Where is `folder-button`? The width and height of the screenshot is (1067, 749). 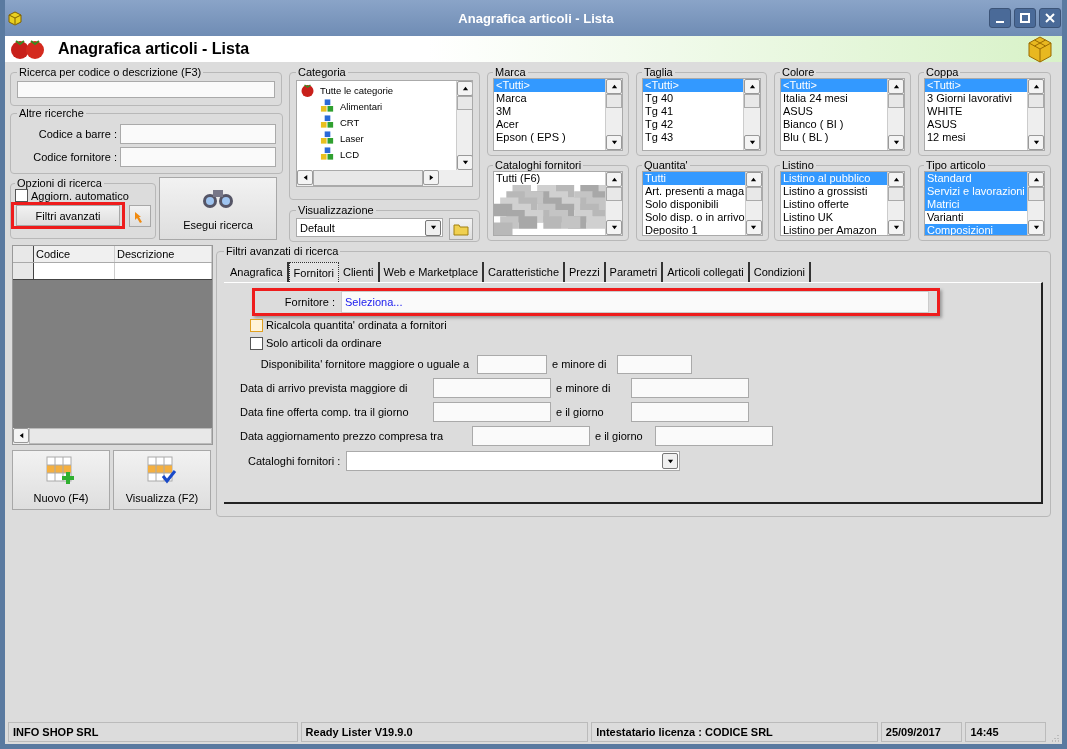
folder-button is located at coordinates (461, 229).